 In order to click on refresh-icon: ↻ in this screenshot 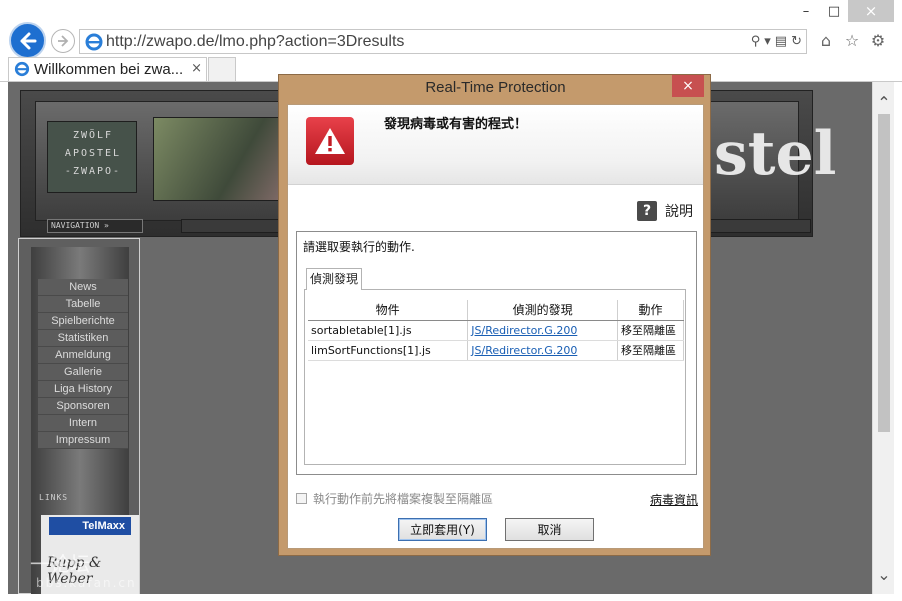, I will do `click(796, 41)`.